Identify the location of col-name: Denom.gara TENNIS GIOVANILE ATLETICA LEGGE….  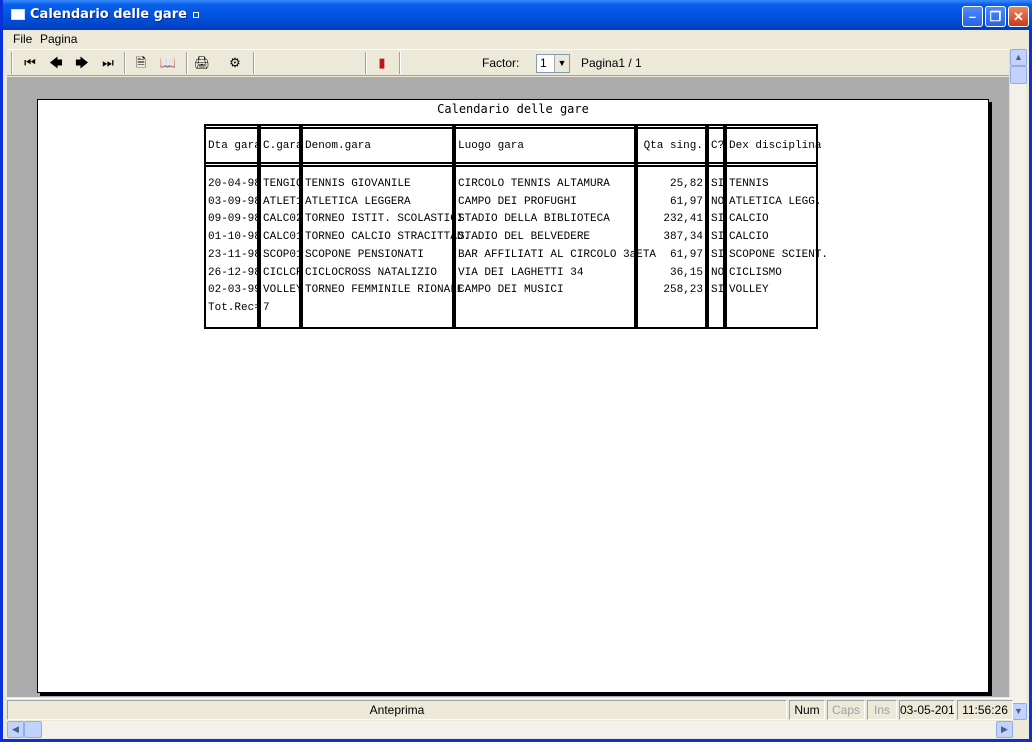
(385, 226).